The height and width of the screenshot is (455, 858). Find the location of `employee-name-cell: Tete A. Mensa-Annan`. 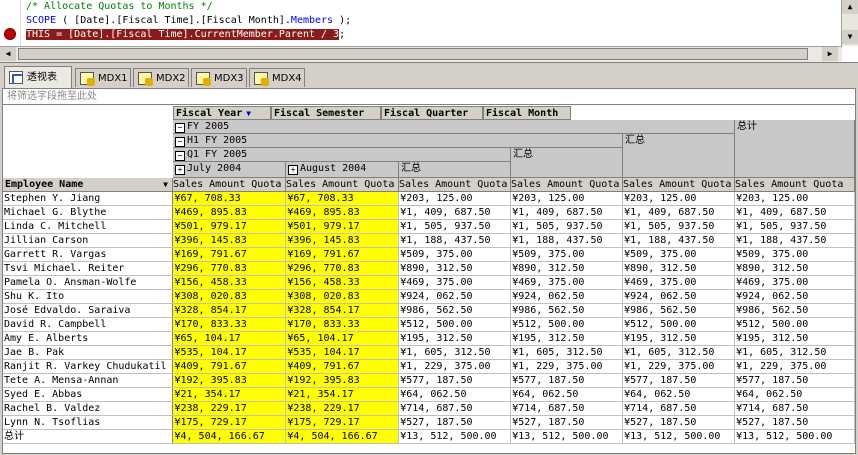

employee-name-cell: Tete A. Mensa-Annan is located at coordinates (88, 380).